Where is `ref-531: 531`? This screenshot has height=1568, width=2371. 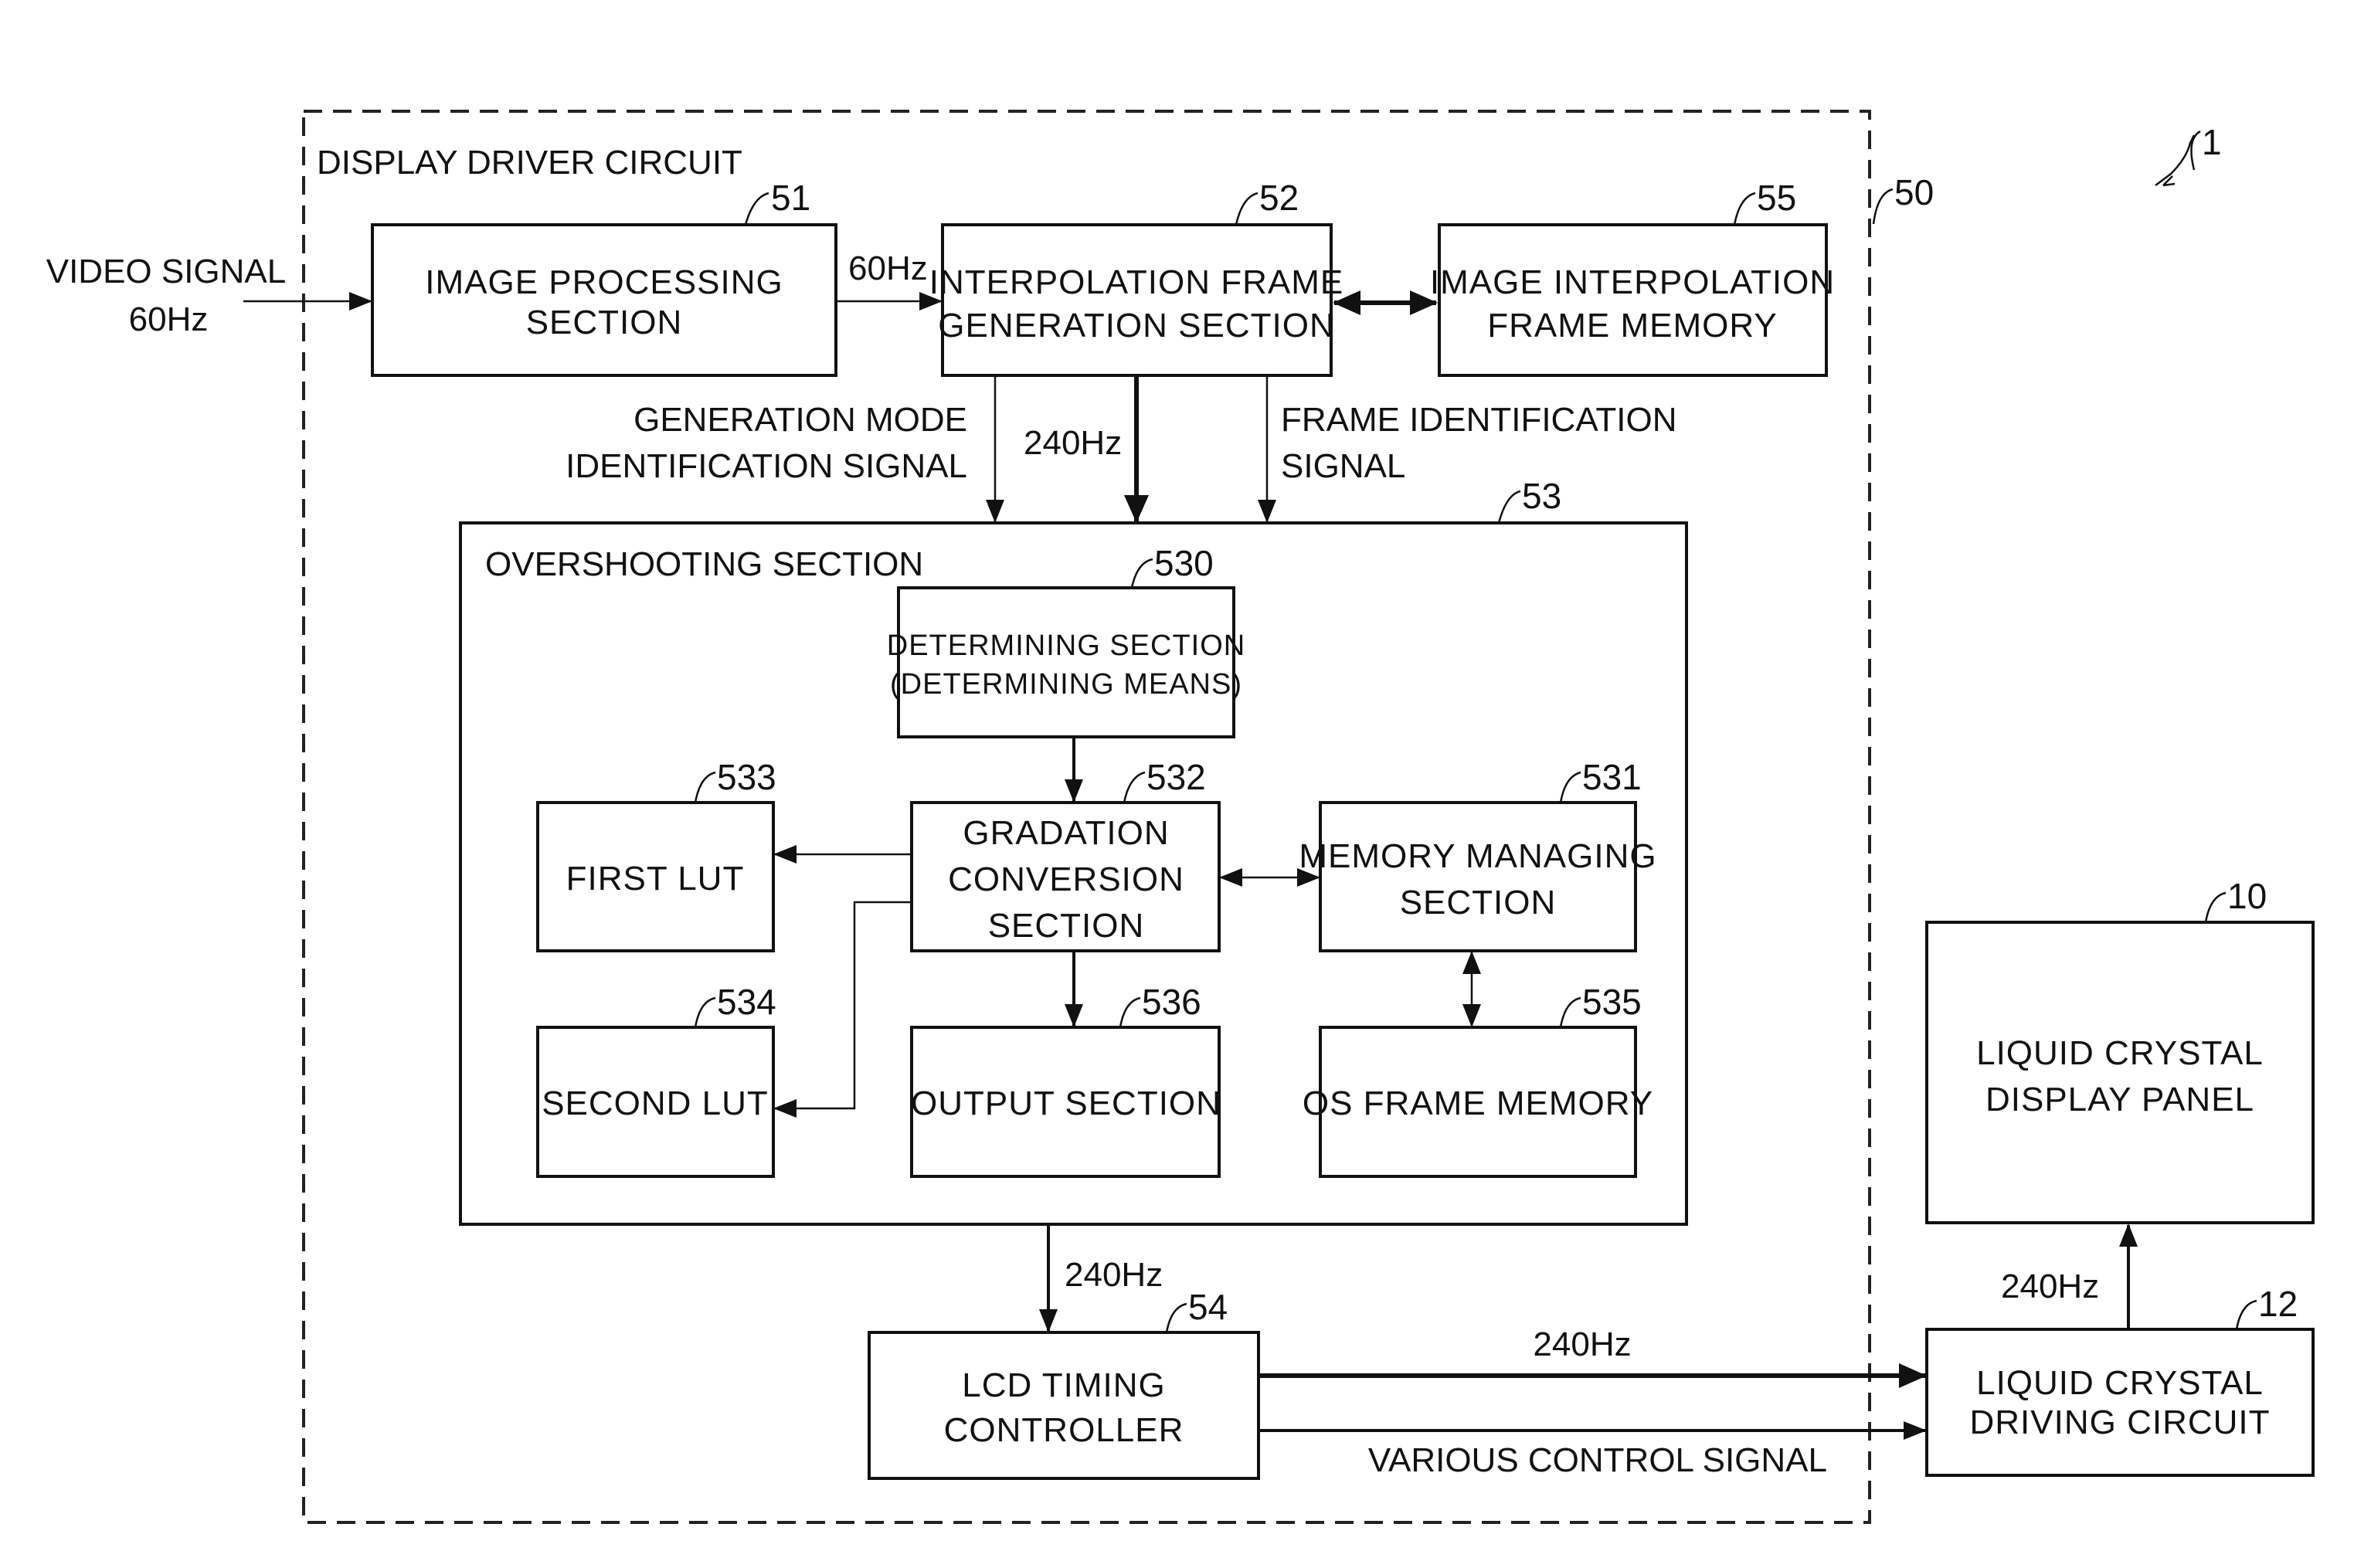 ref-531: 531 is located at coordinates (1612, 777).